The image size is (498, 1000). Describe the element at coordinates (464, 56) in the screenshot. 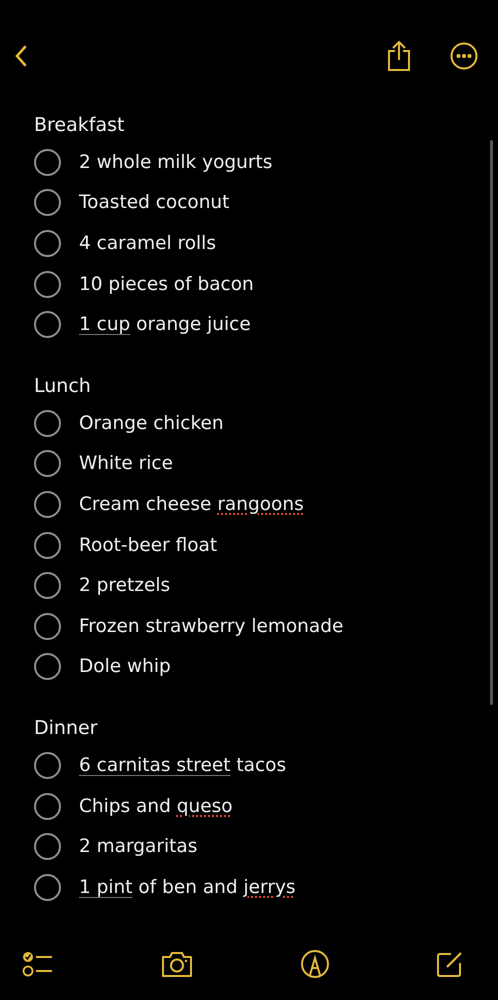

I see `more-icon` at that location.